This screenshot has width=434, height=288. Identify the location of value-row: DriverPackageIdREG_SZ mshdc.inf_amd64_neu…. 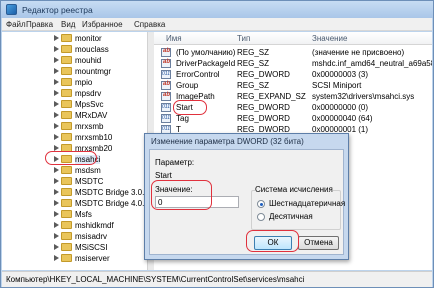
(293, 63).